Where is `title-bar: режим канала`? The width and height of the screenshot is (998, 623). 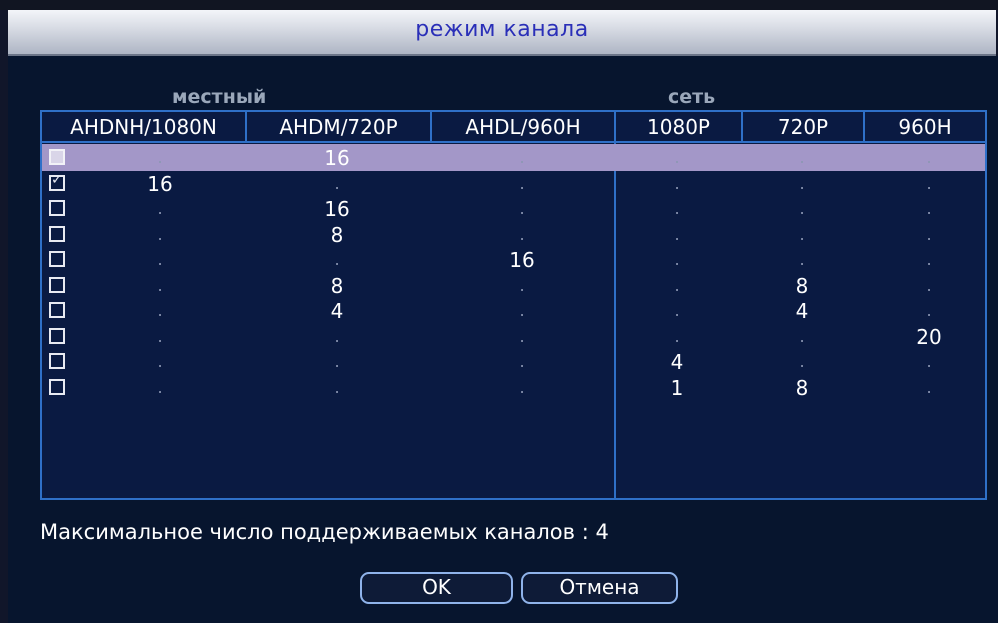
title-bar: режим канала is located at coordinates (502, 33).